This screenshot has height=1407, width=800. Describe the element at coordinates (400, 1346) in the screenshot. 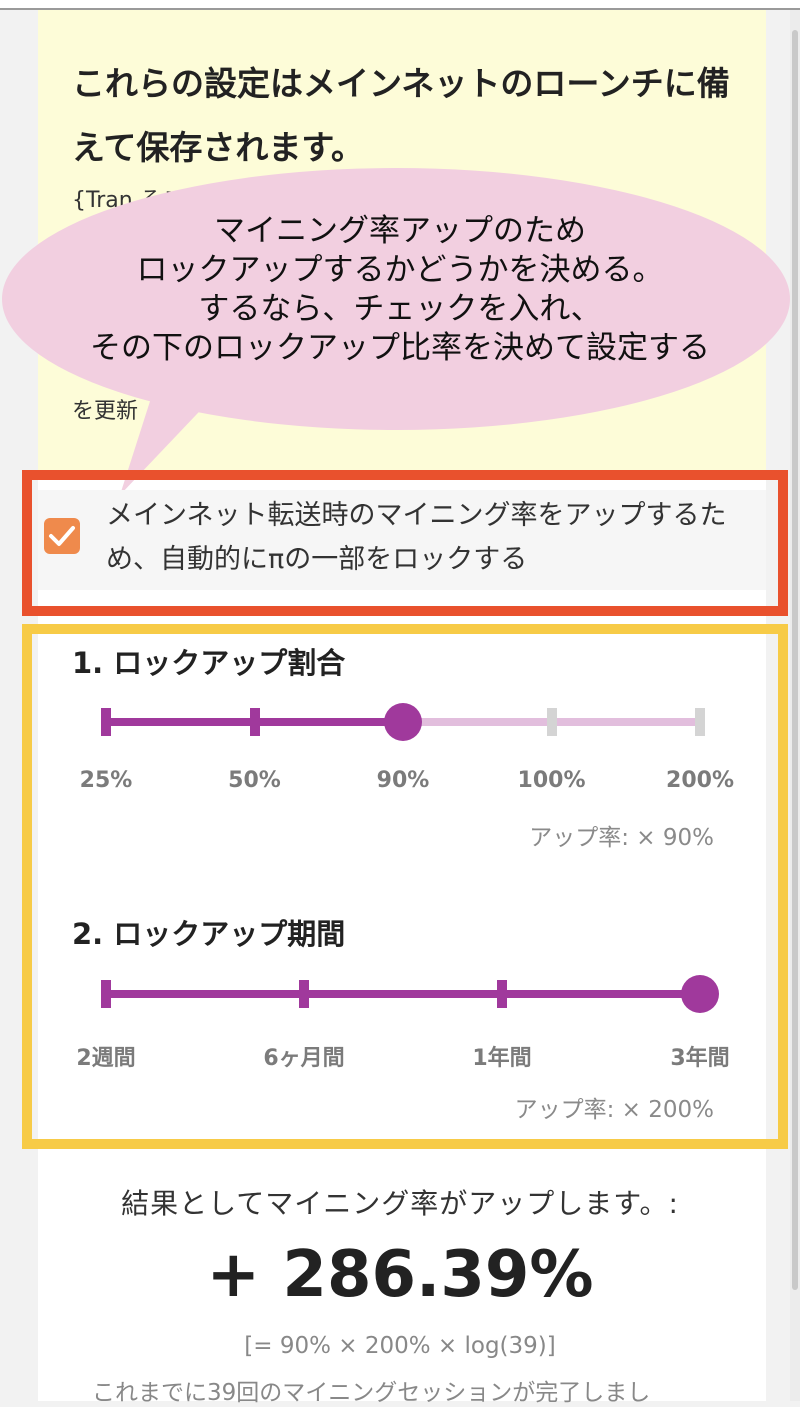

I see `result-formula: [= 90% × 200% × log(39)]` at that location.